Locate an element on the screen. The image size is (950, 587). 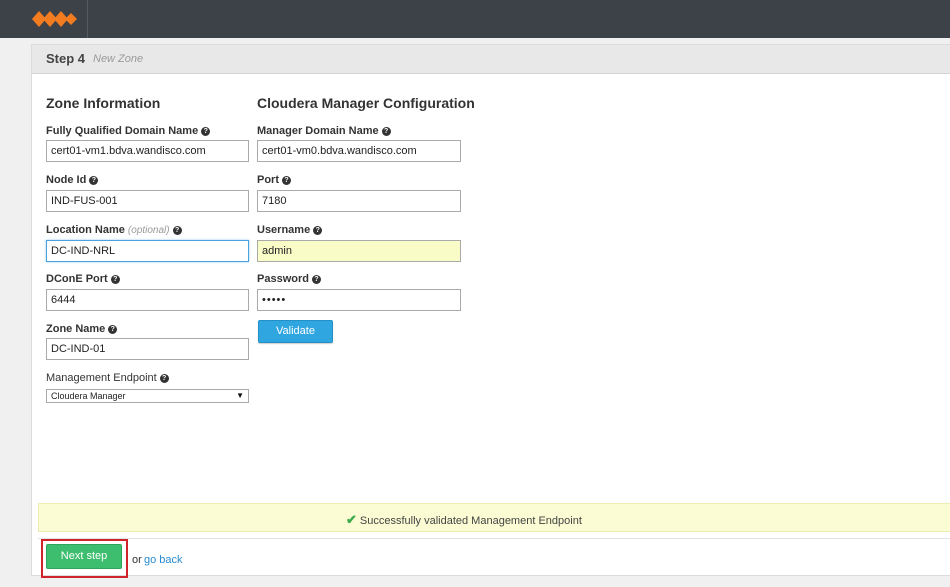
go-back-link: go back is located at coordinates (163, 560).